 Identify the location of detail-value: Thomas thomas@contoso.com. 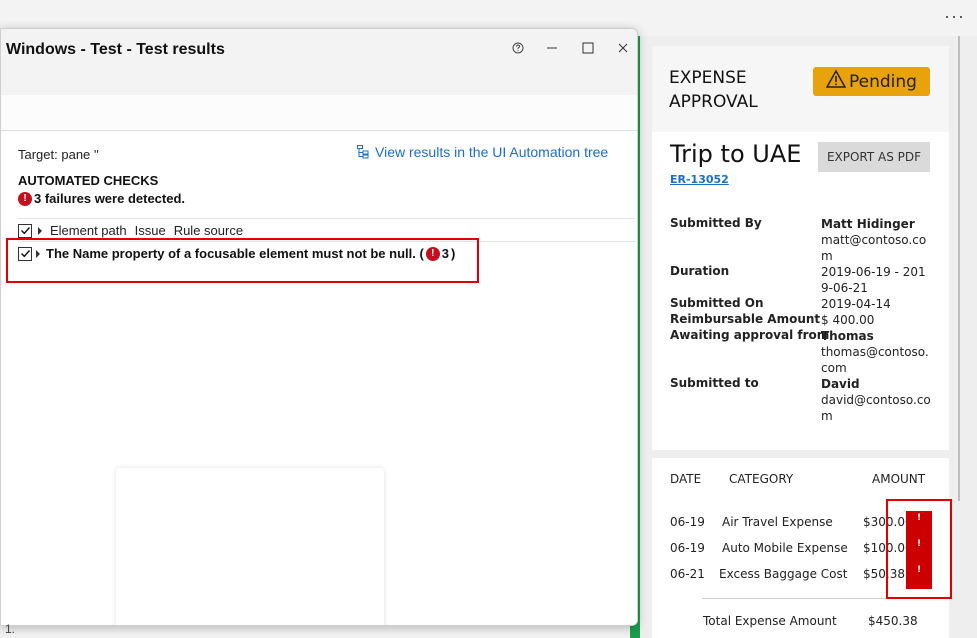
(877, 352).